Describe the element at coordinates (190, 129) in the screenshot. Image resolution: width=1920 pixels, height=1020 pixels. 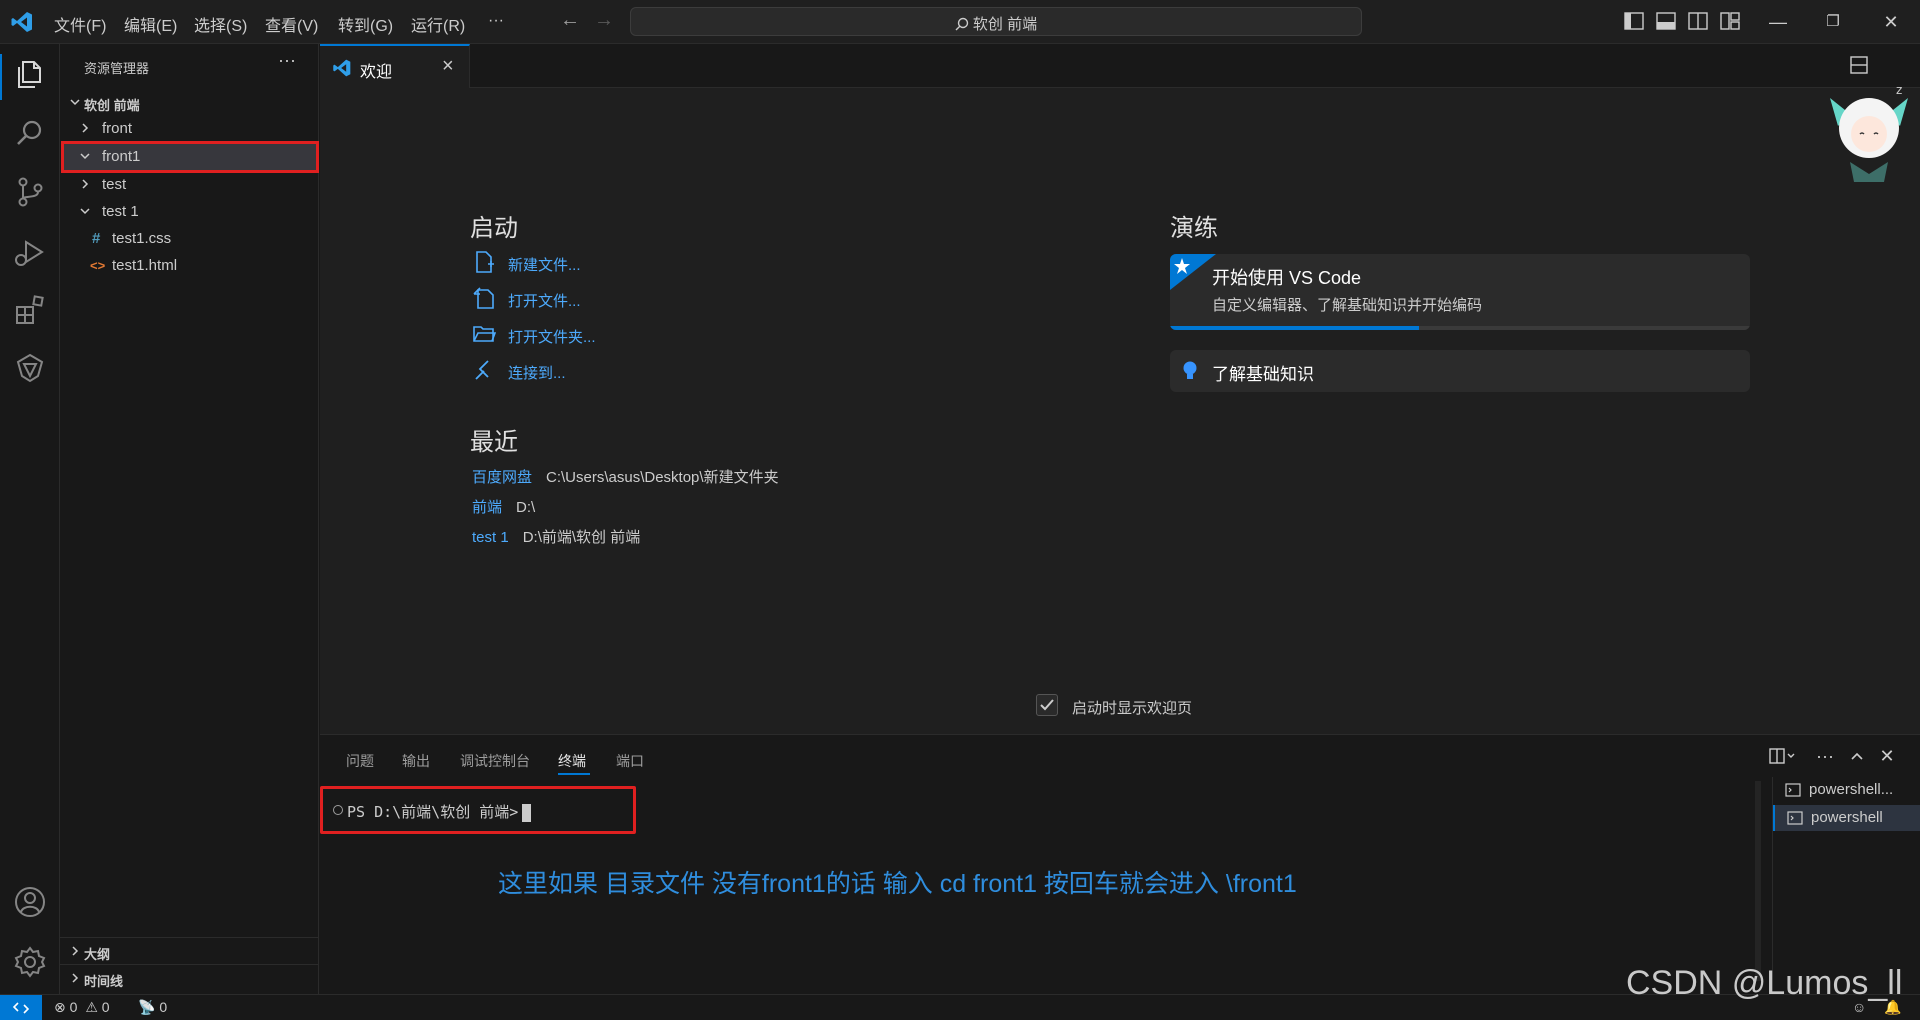
I see `folder-front: front` at that location.